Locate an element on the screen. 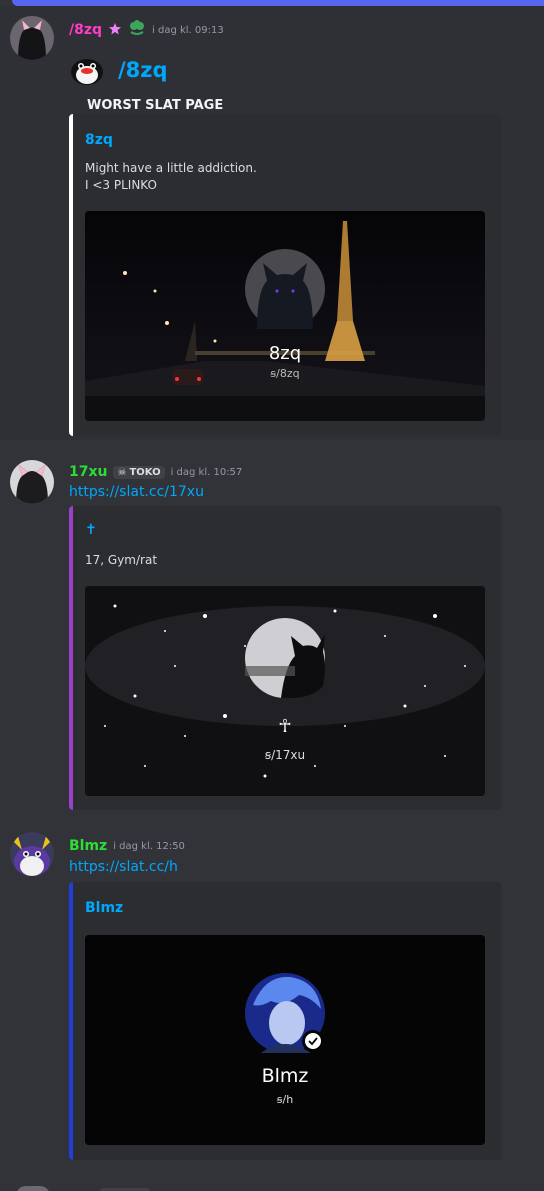 Image resolution: width=544 pixels, height=1191 pixels. night-paris-image-icon is located at coordinates (285, 316).